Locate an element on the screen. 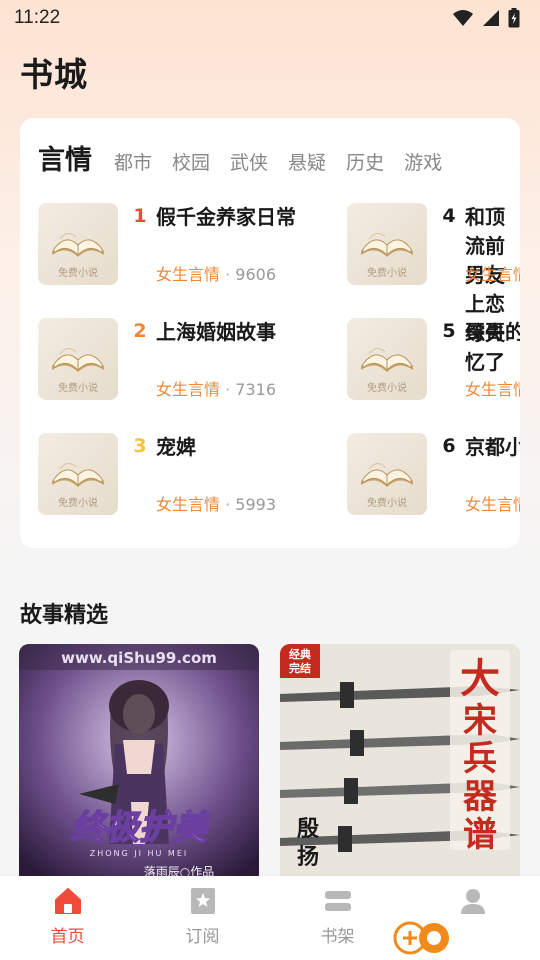  bookshelf-icon is located at coordinates (337, 901).